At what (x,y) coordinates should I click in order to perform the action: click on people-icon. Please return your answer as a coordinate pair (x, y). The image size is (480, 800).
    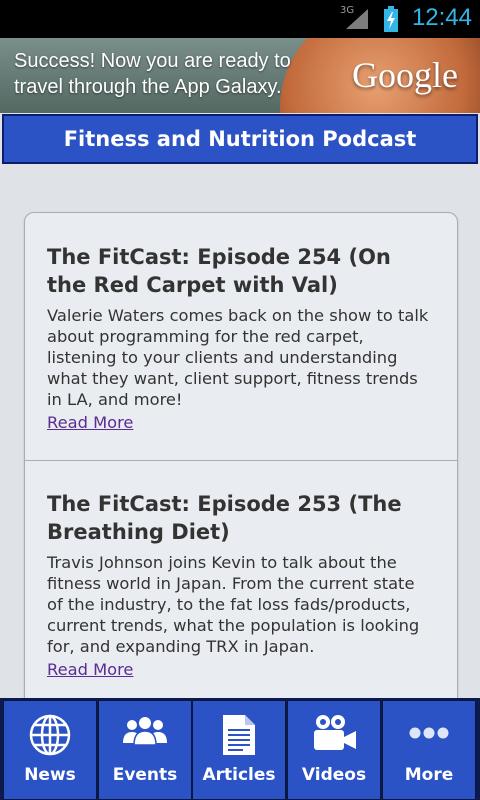
    Looking at the image, I should click on (145, 734).